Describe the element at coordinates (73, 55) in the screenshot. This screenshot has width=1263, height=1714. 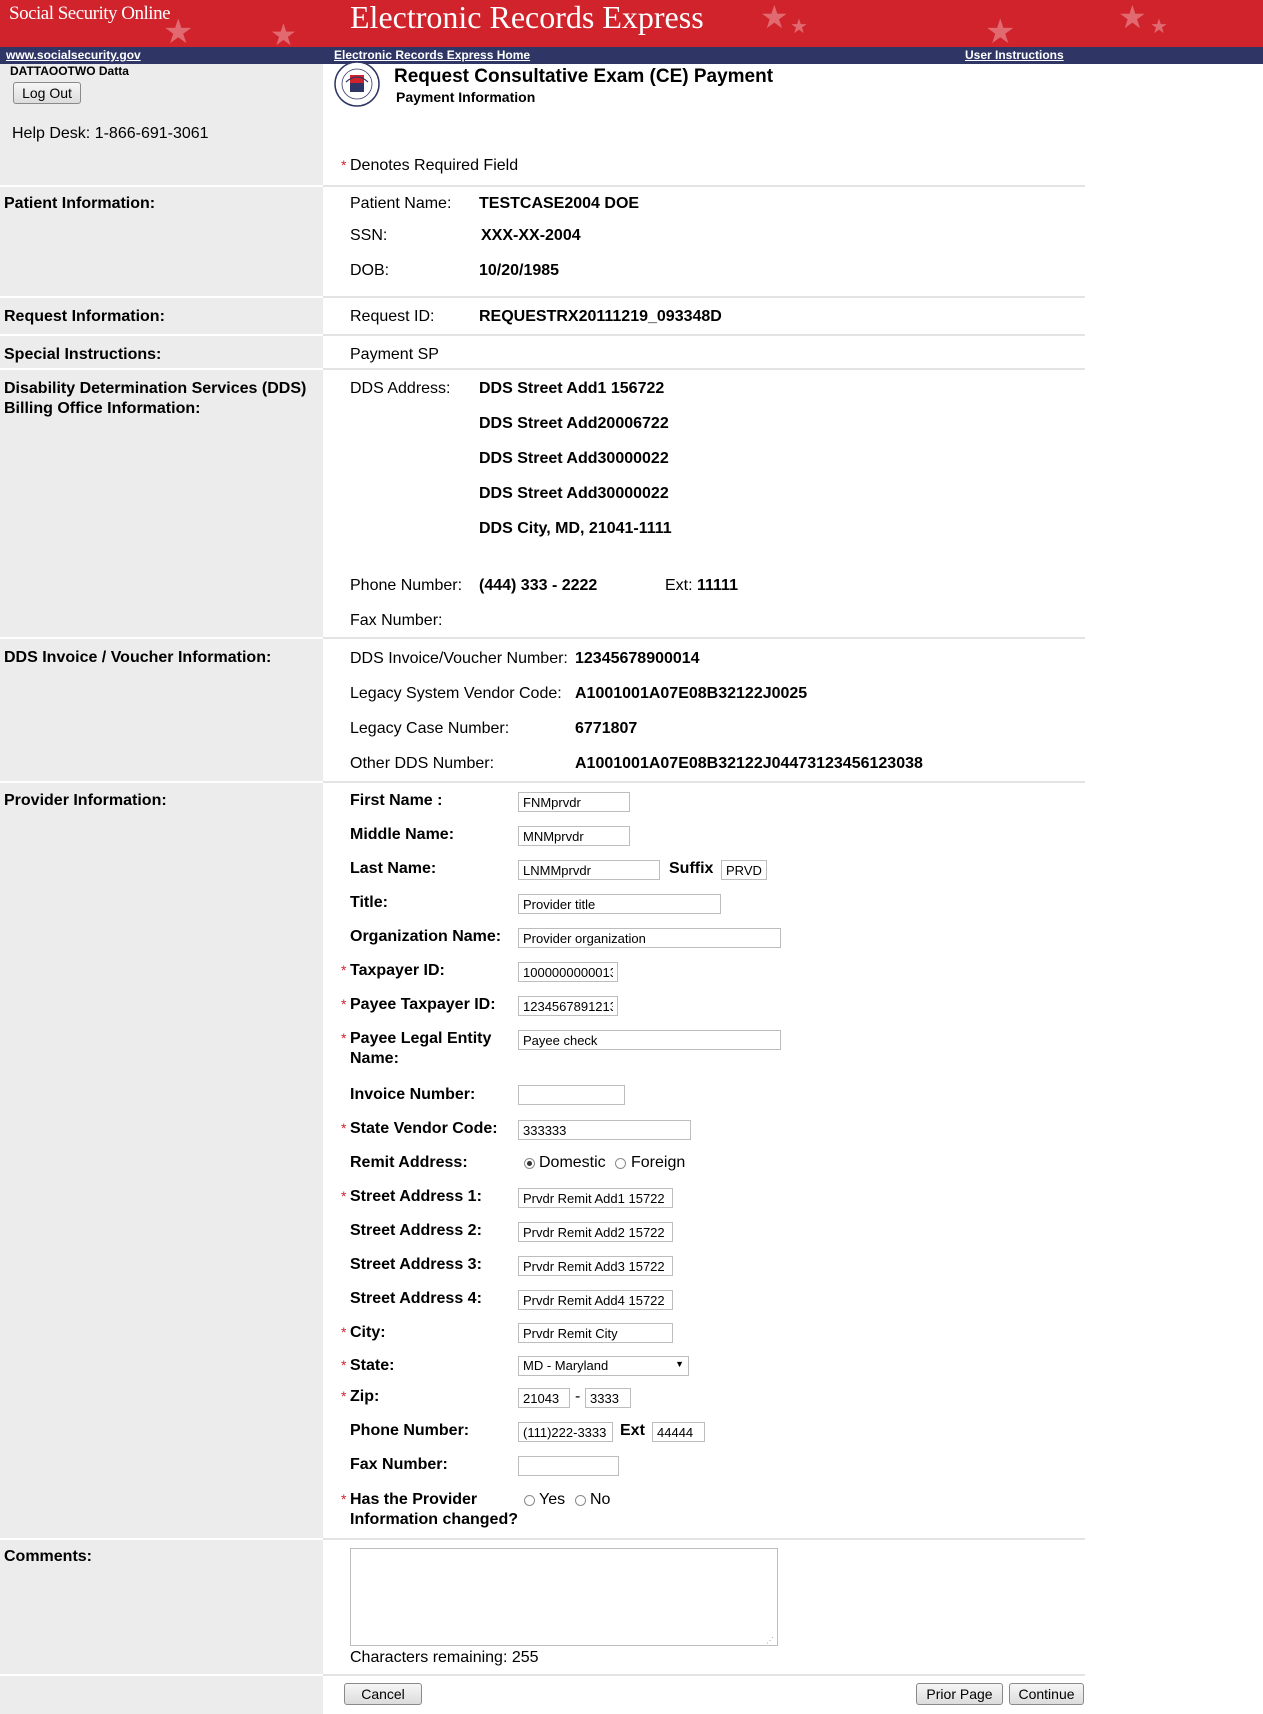
I see `socialsecurity-home-link: www.socialsecurity.gov` at that location.